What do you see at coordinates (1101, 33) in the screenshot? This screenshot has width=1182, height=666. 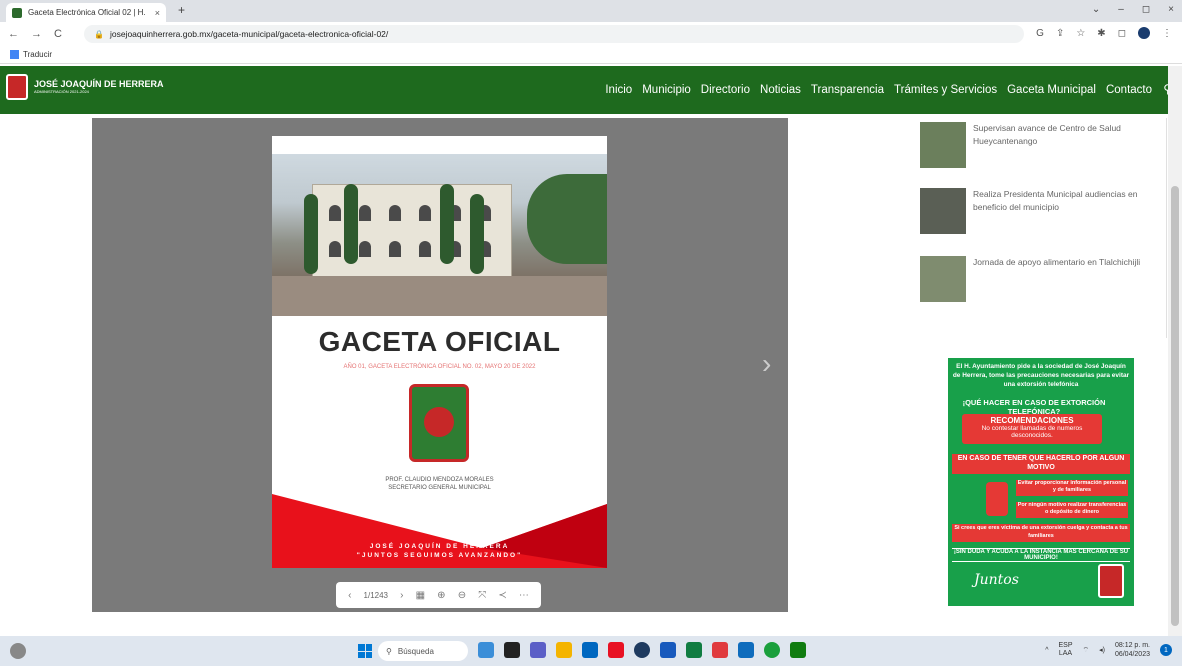 I see `extensions-icon: ✱` at bounding box center [1101, 33].